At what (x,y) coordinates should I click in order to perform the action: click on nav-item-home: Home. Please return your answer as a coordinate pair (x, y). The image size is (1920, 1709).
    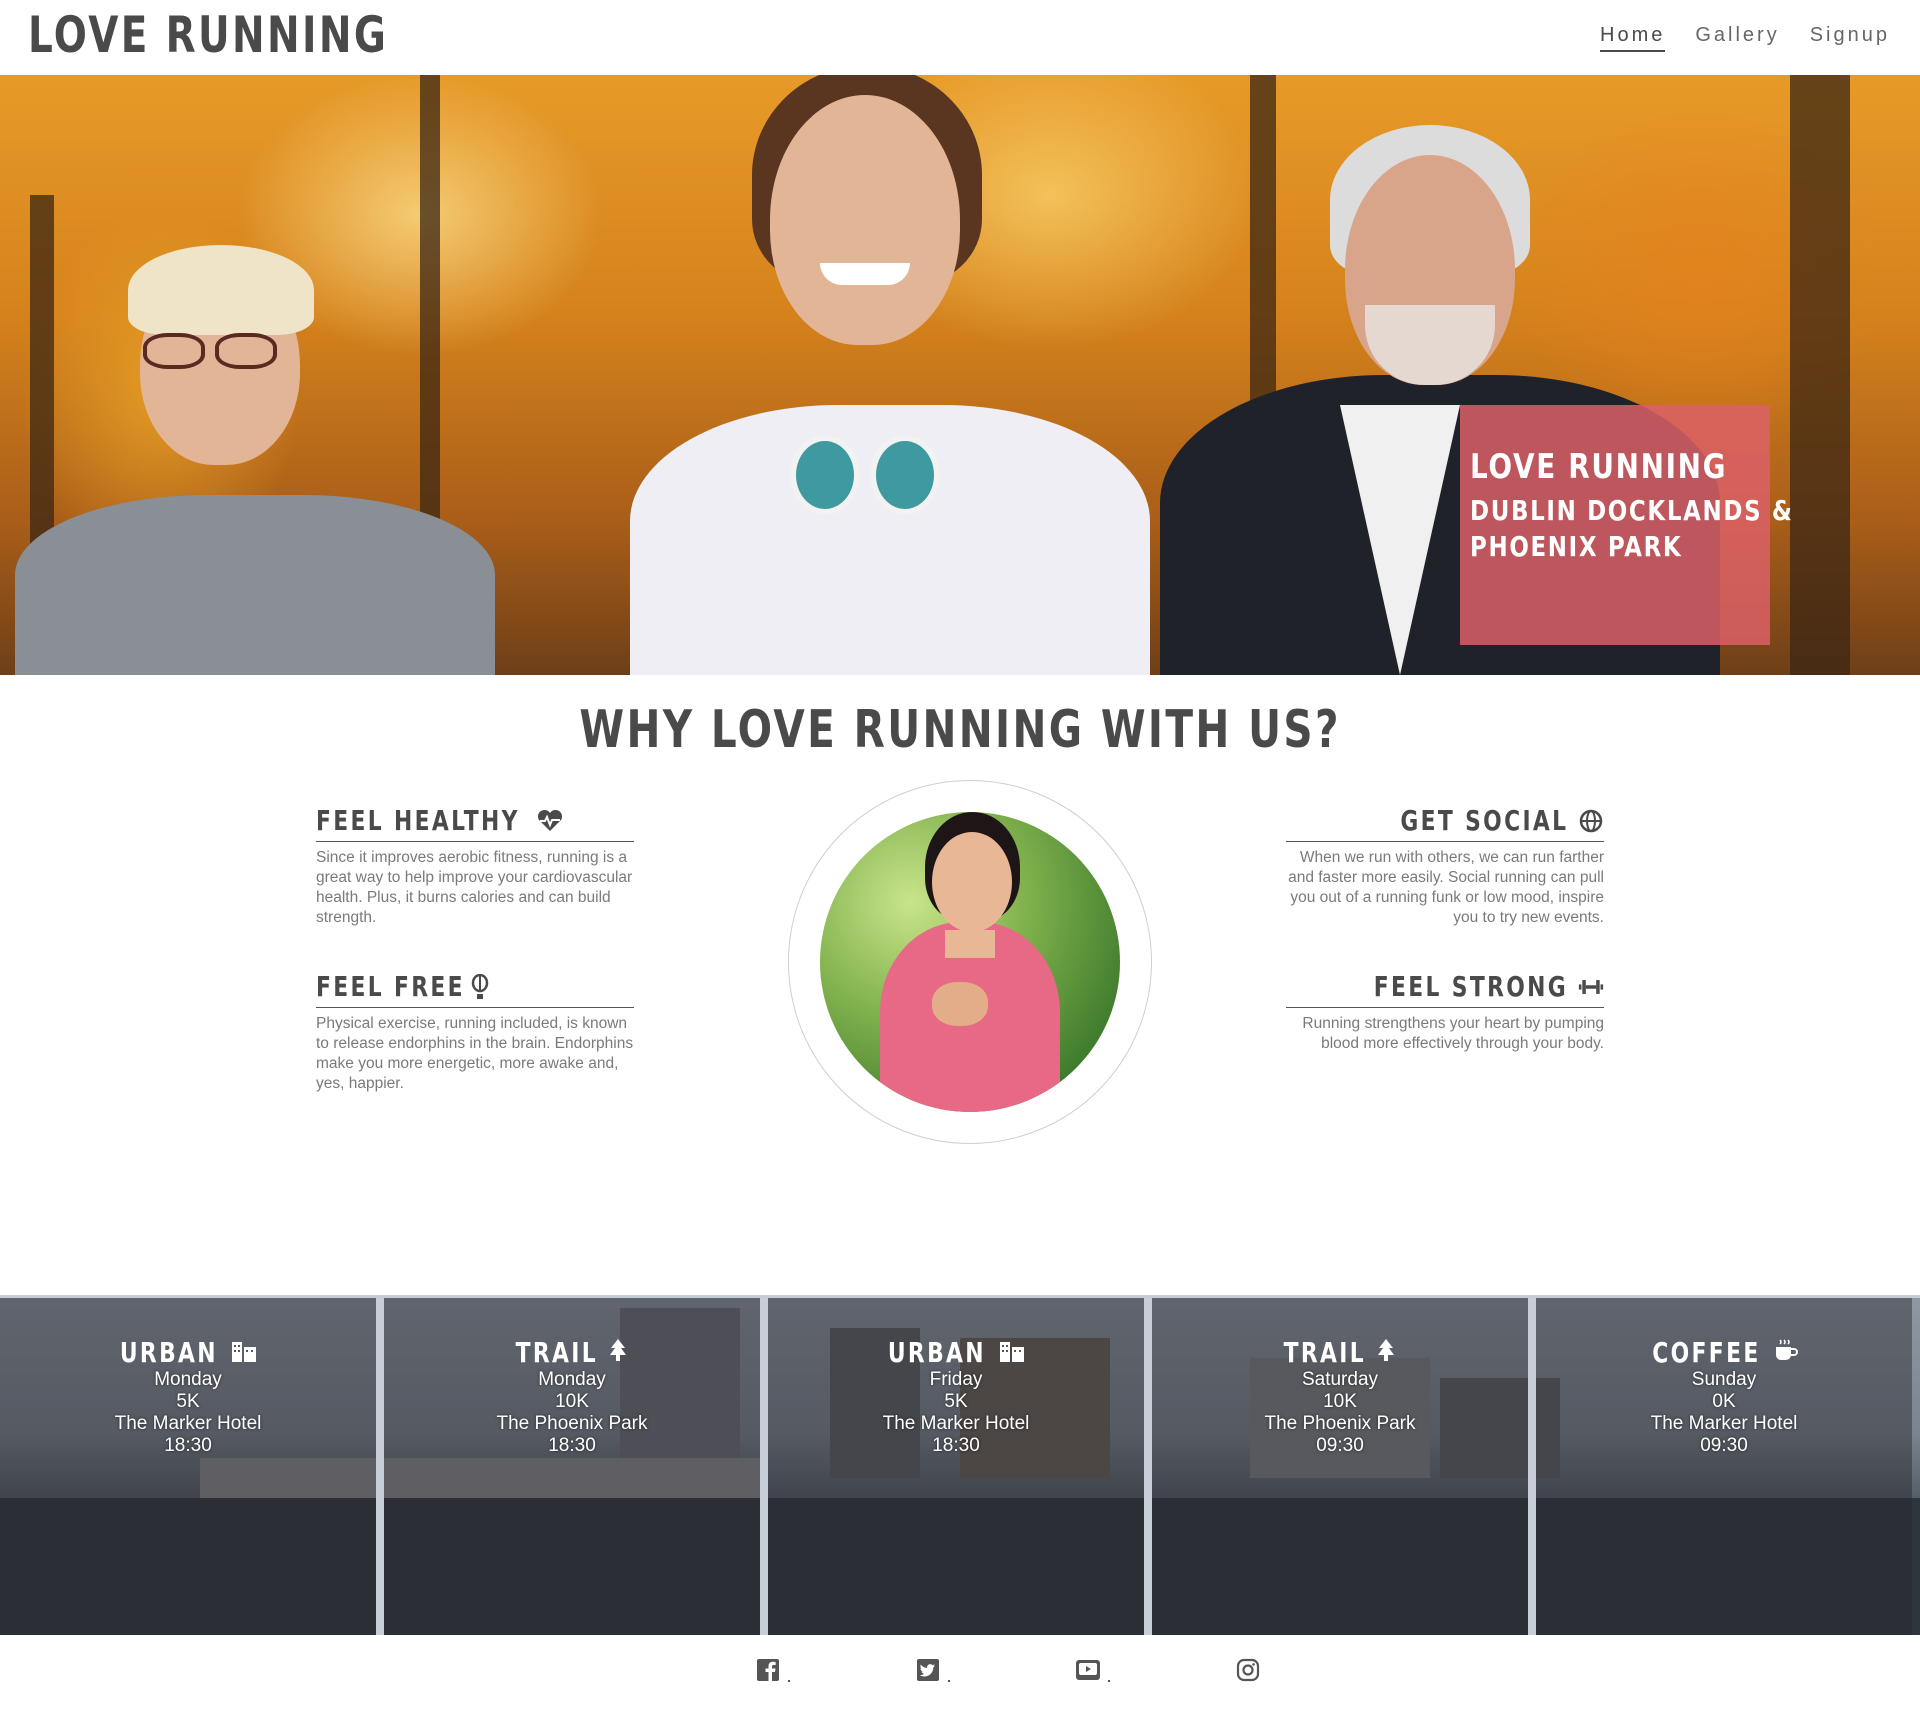
    Looking at the image, I should click on (1633, 38).